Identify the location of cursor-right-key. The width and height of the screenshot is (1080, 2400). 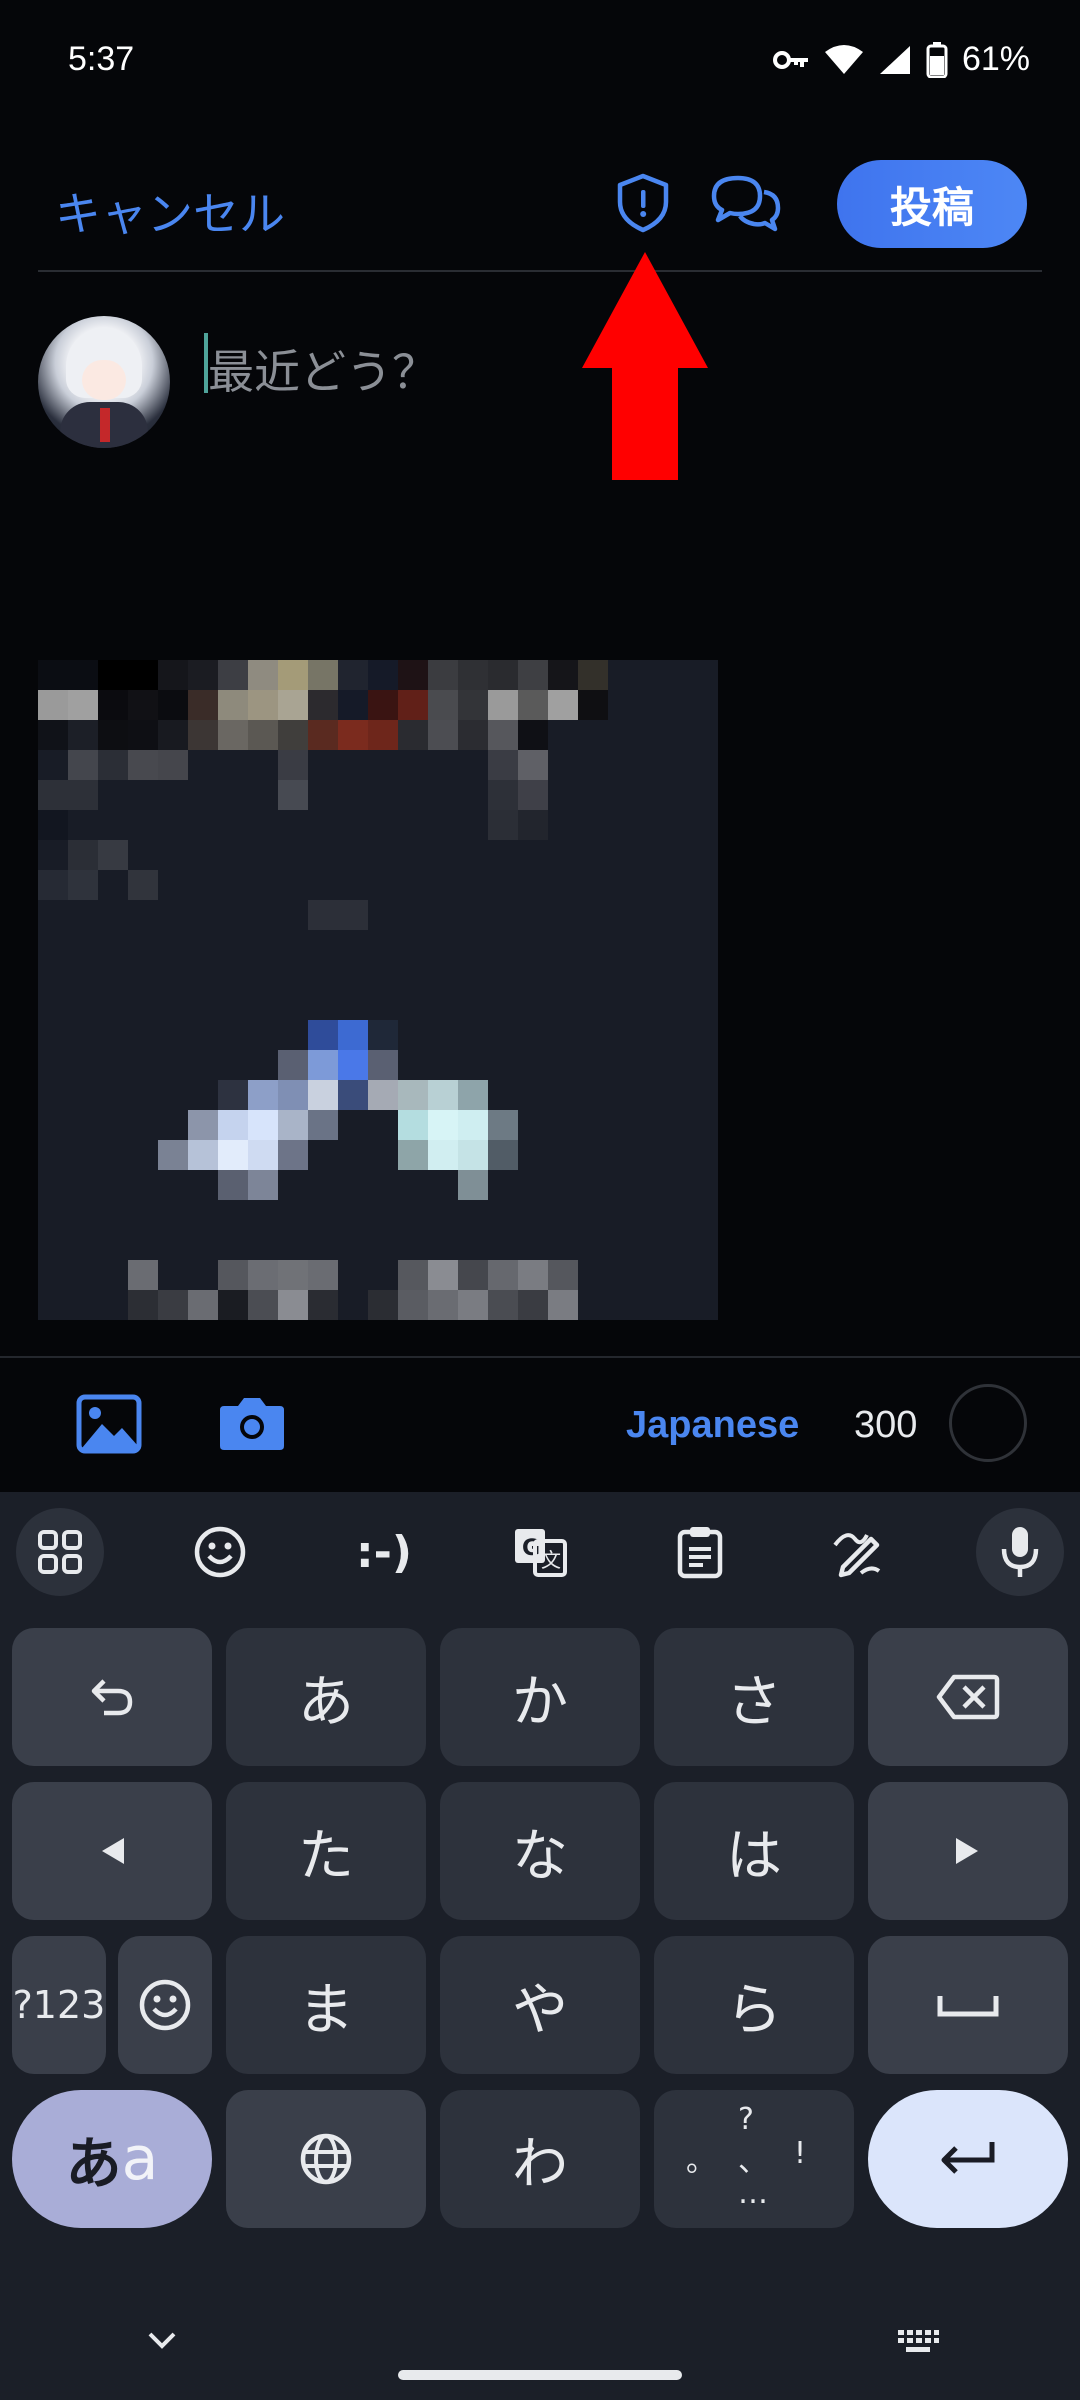
(968, 1851).